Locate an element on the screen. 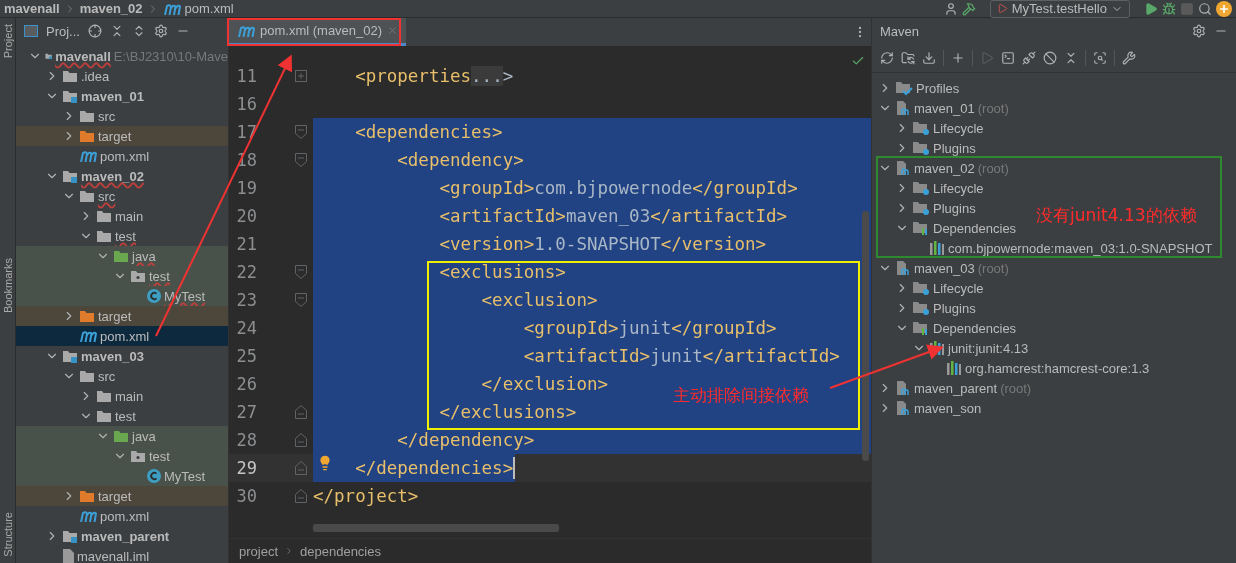 This screenshot has width=1236, height=563. tree-item: maven_02 (root) is located at coordinates (940, 168).